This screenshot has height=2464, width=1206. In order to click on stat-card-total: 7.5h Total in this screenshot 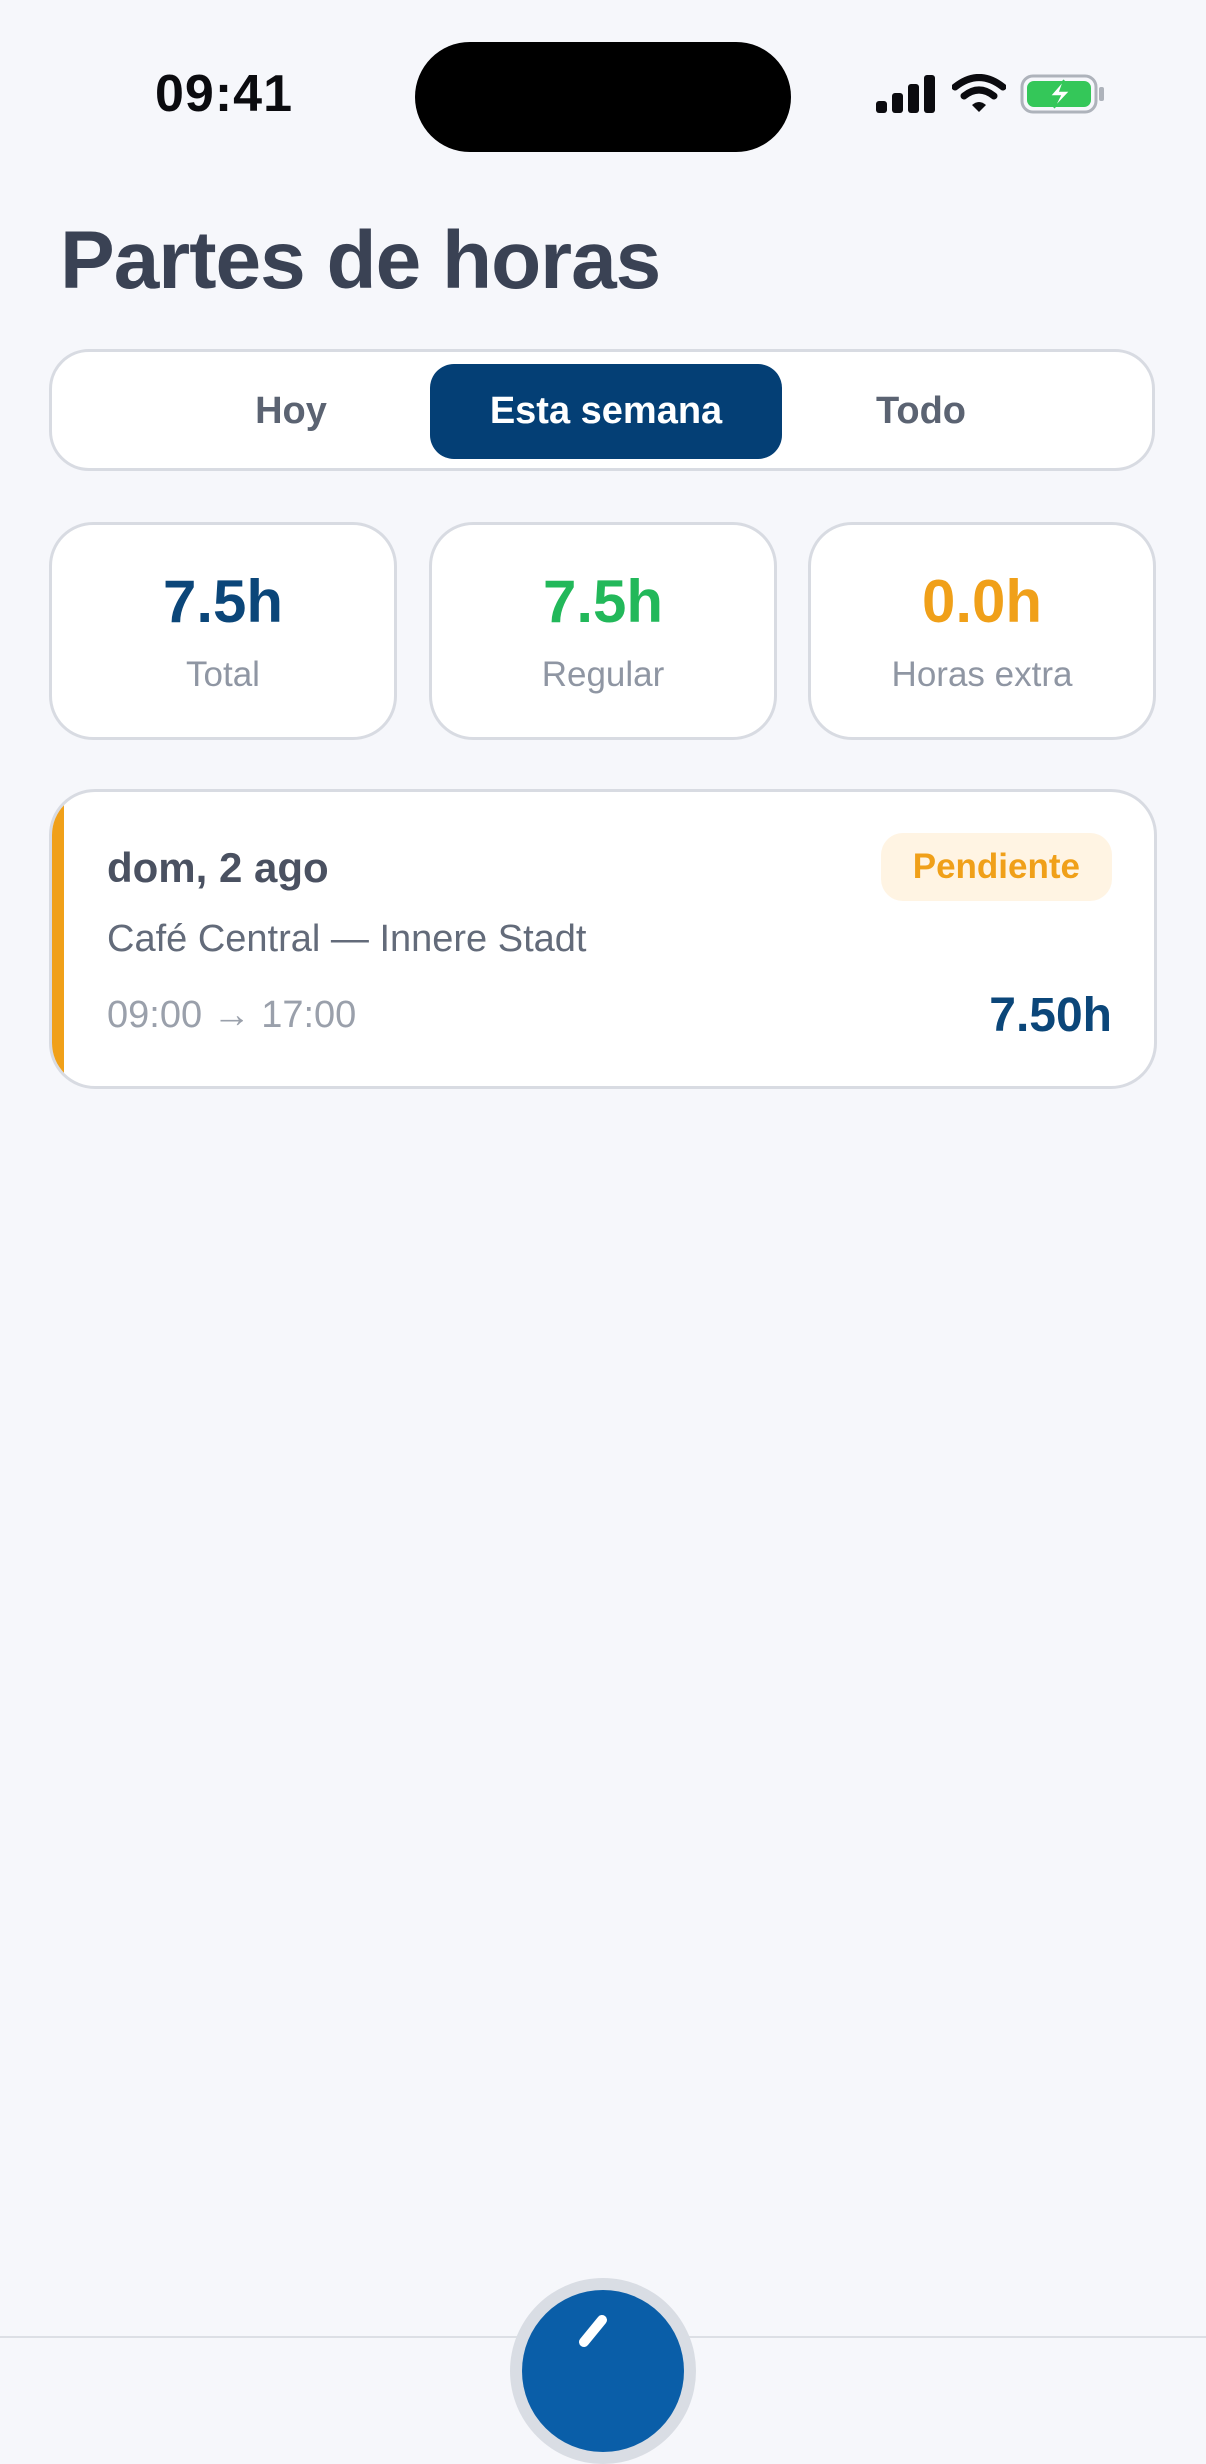, I will do `click(223, 631)`.